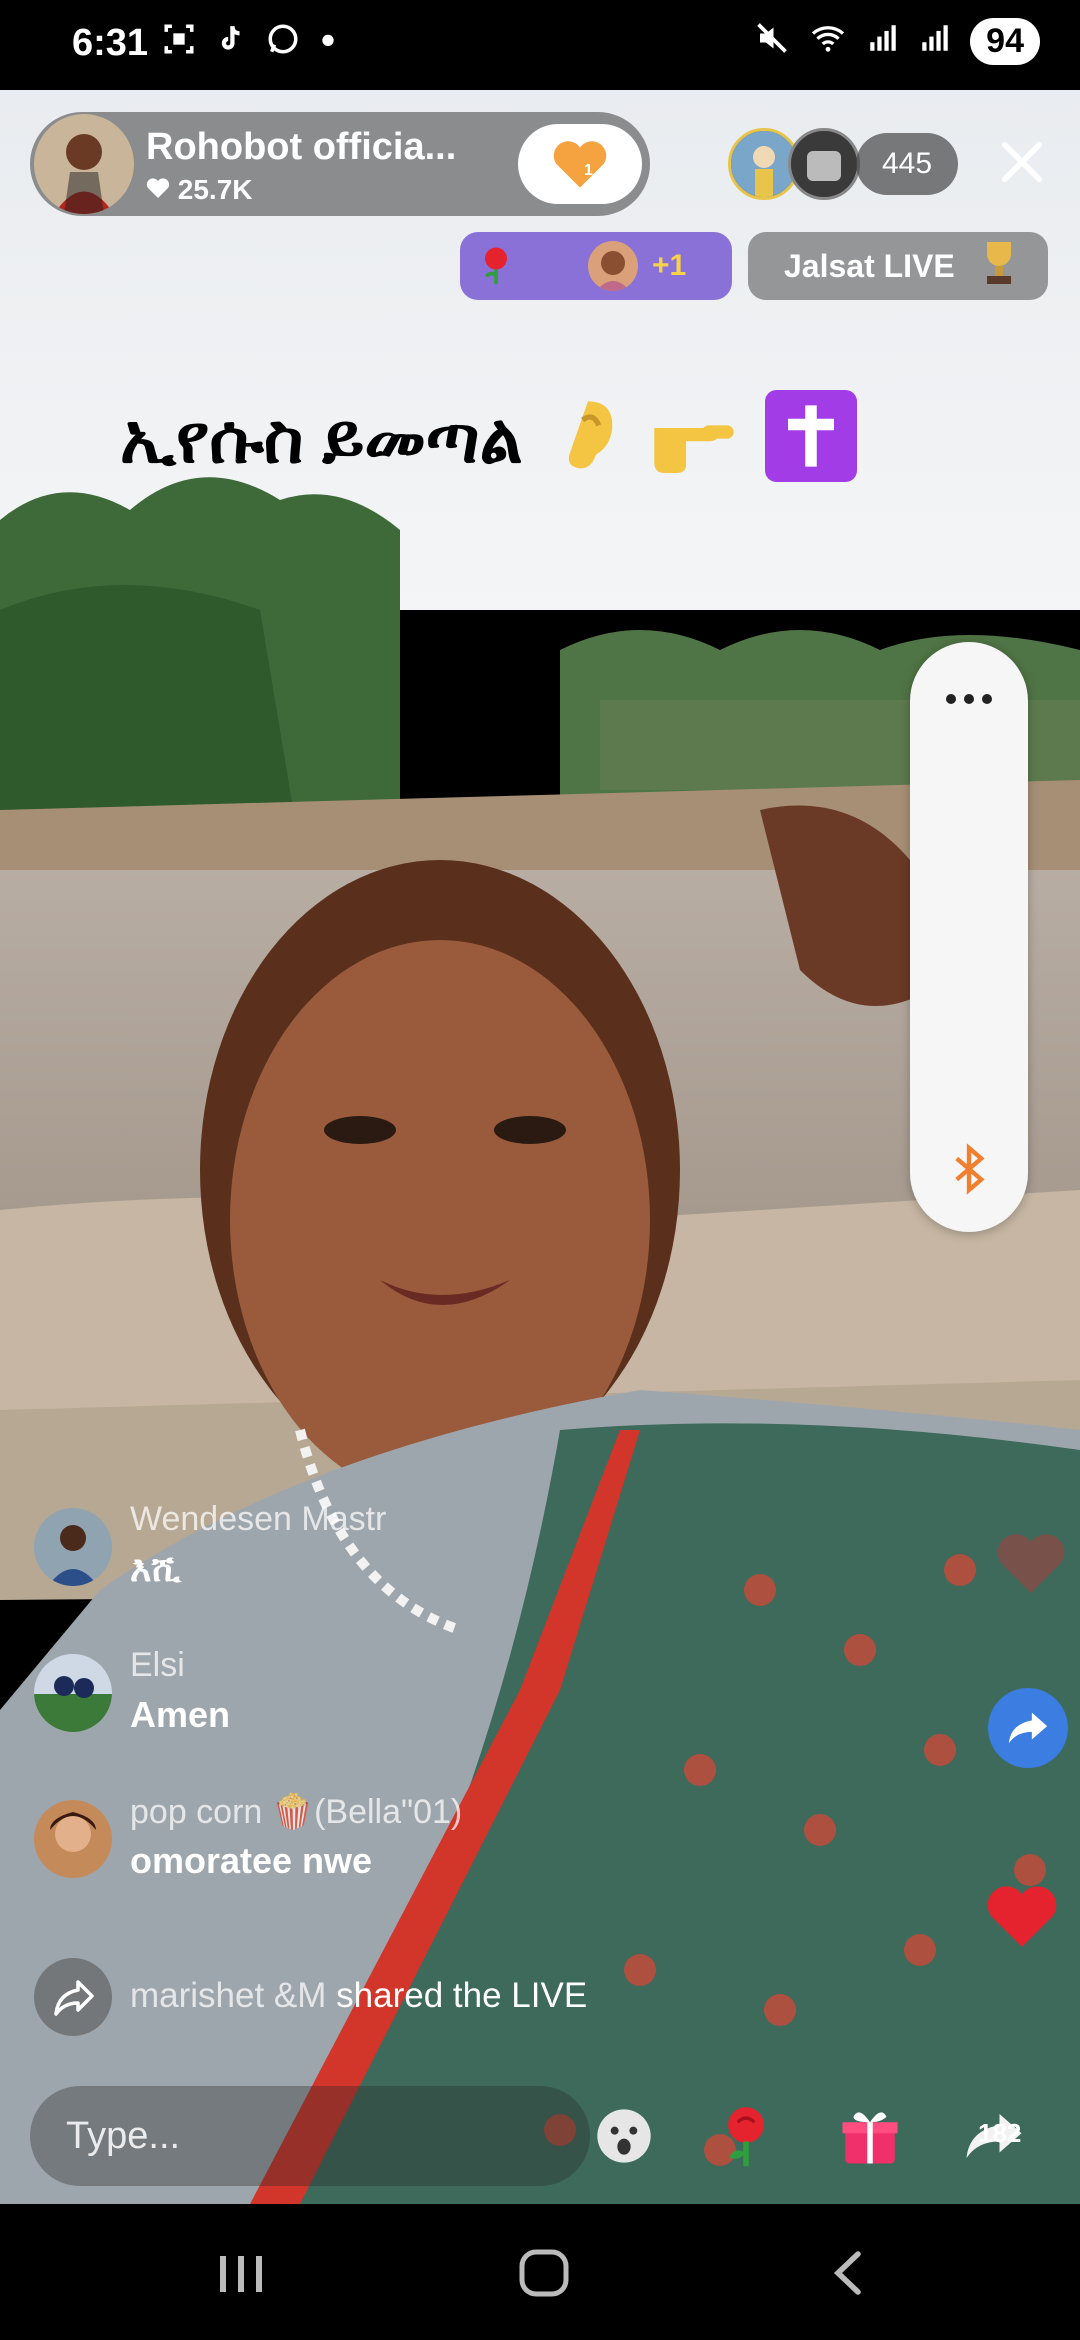  What do you see at coordinates (110, 43) in the screenshot?
I see `status-time: 6:31` at bounding box center [110, 43].